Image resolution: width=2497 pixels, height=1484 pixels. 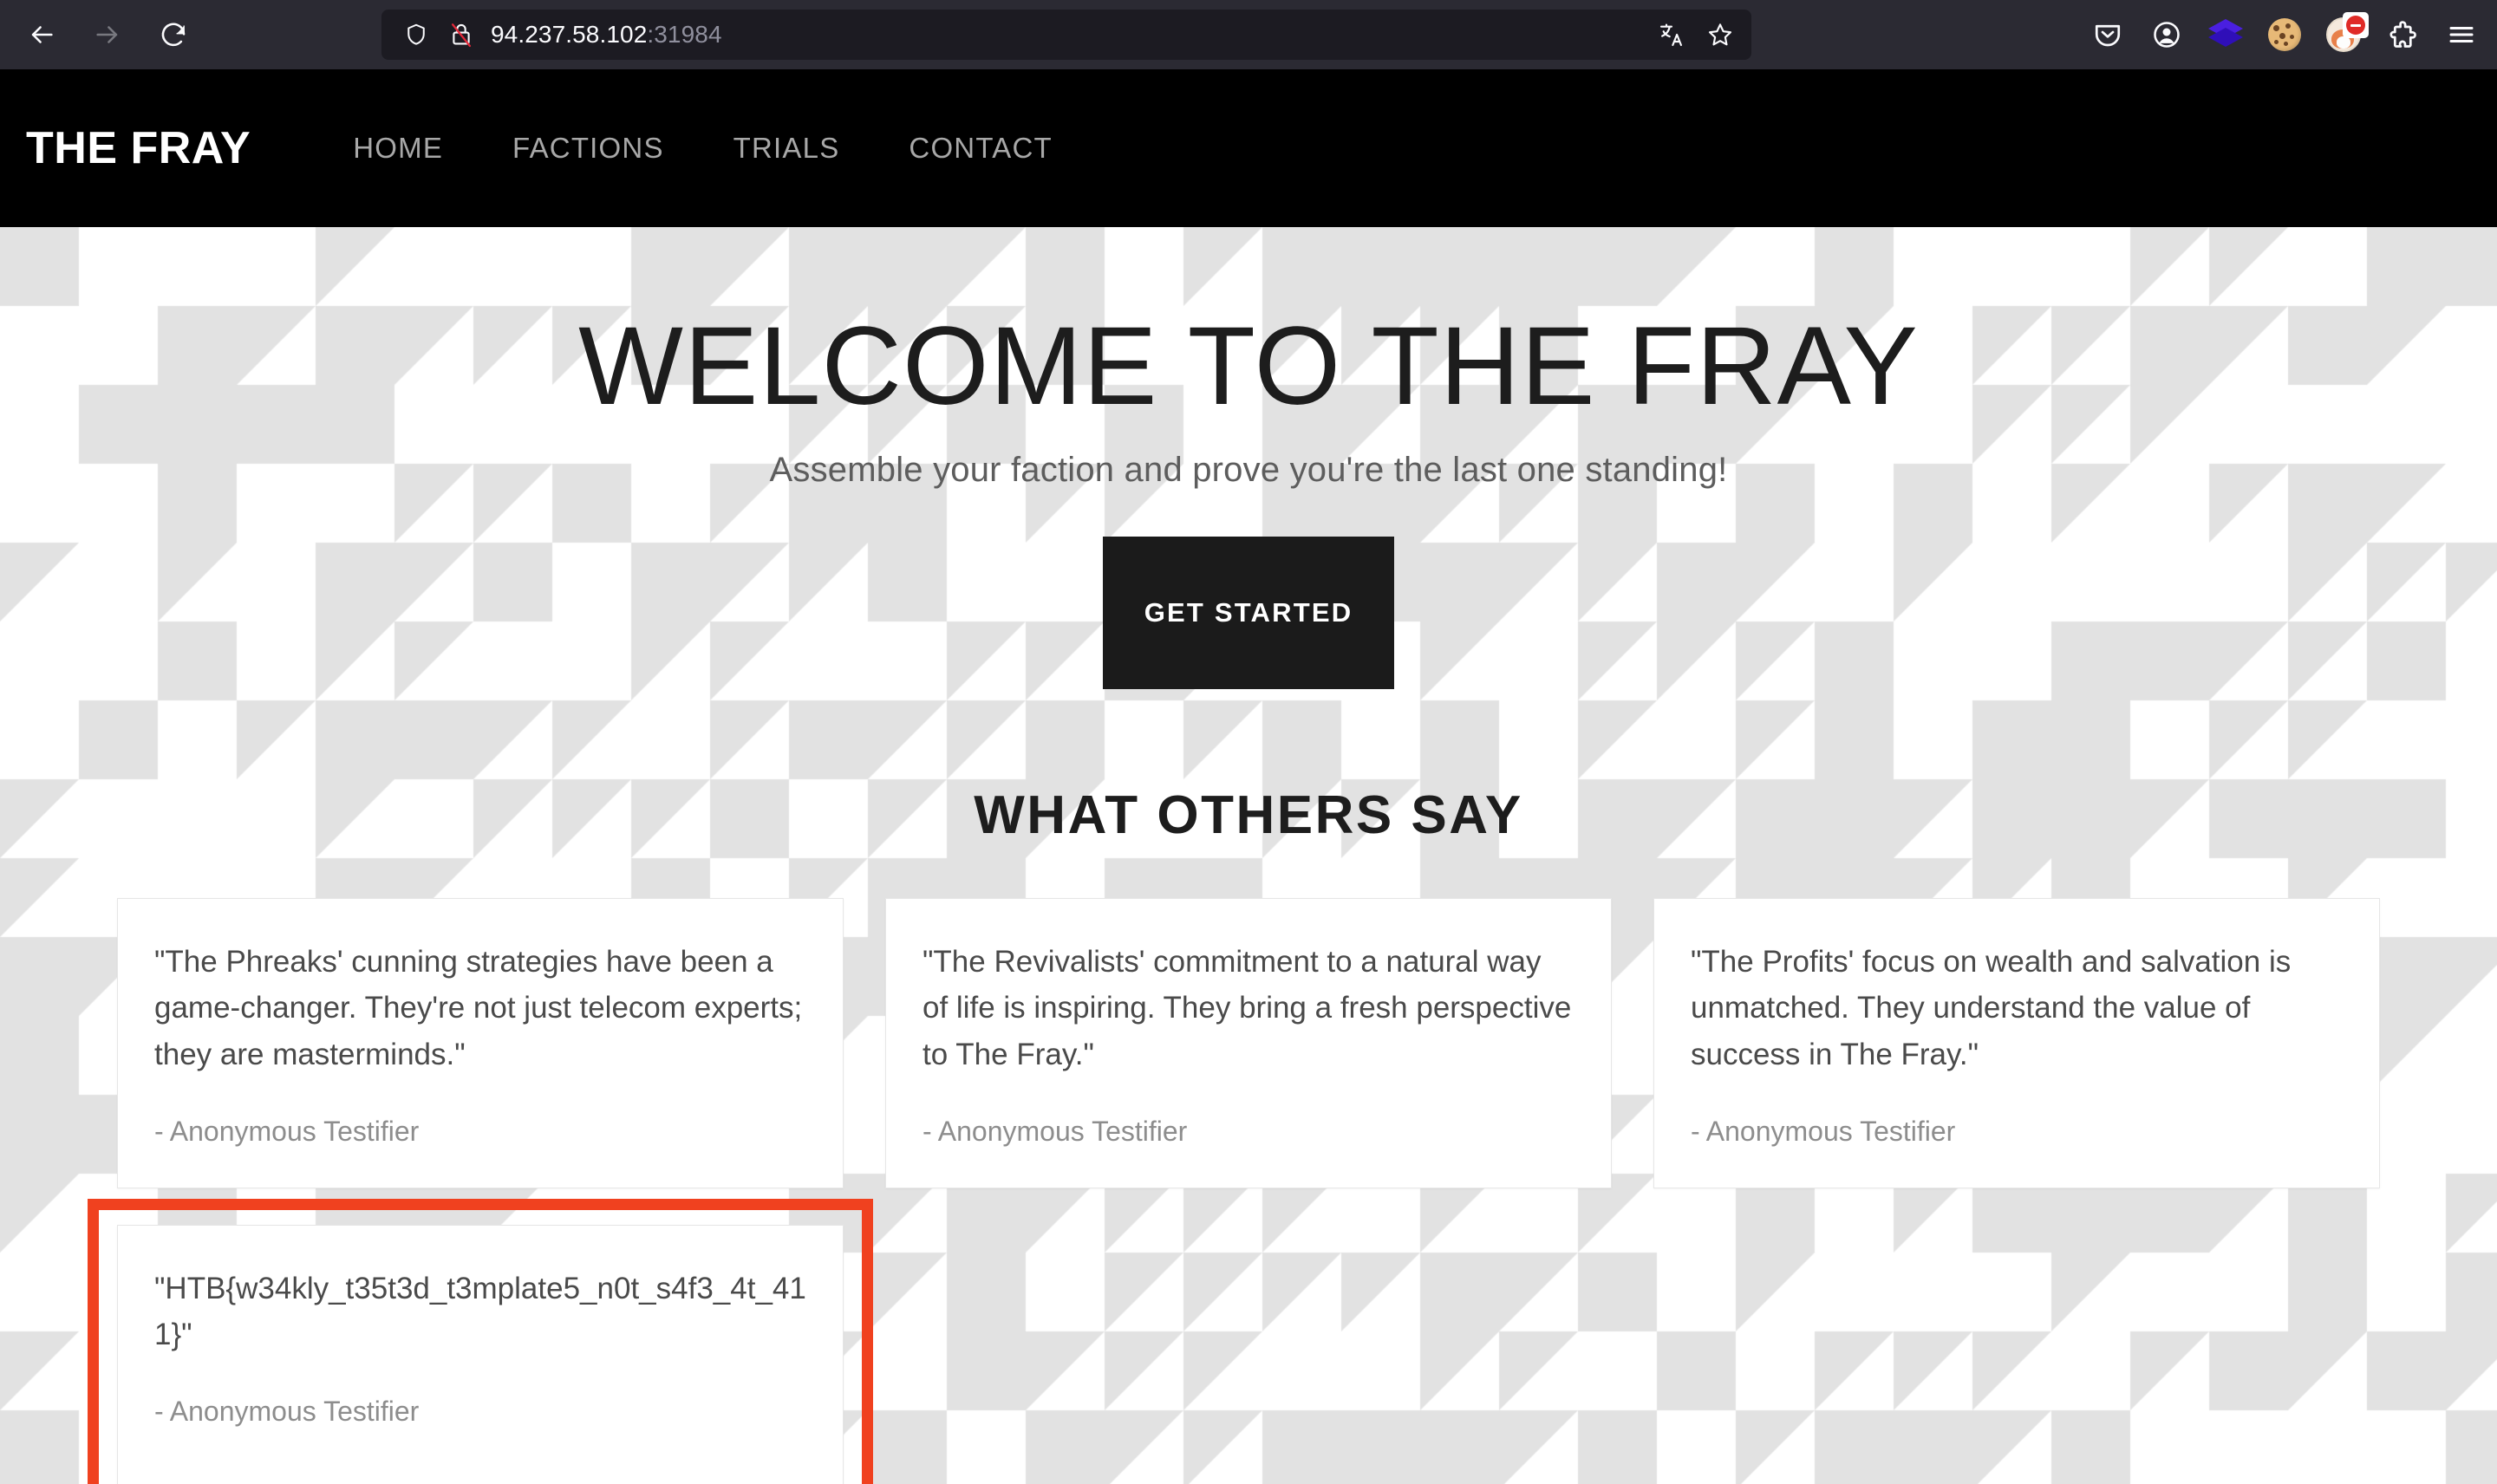 I want to click on nav-link-factions: FACTIONS, so click(x=588, y=148).